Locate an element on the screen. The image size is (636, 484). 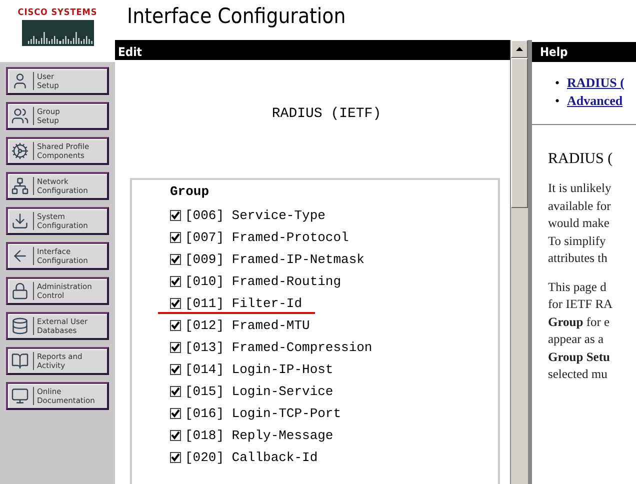
help-text-line: selected mu is located at coordinates (578, 374).